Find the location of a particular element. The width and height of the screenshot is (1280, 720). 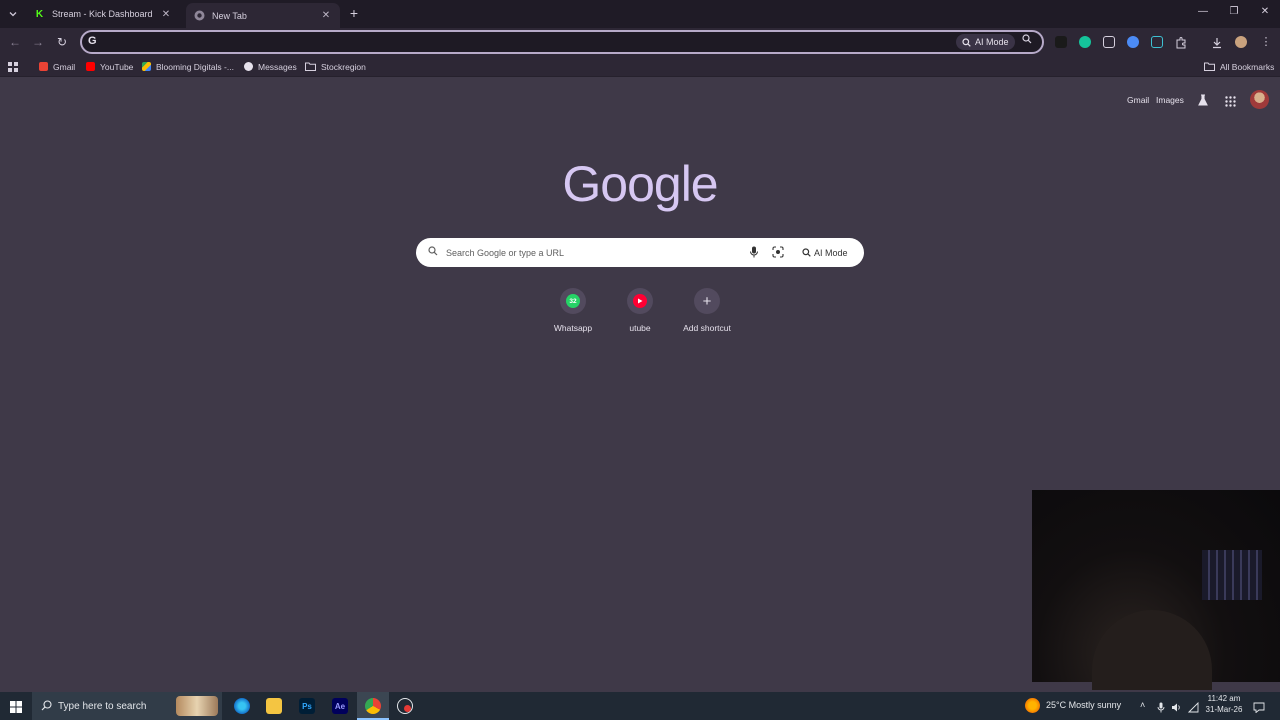

webcam-background-object is located at coordinates (1232, 575).